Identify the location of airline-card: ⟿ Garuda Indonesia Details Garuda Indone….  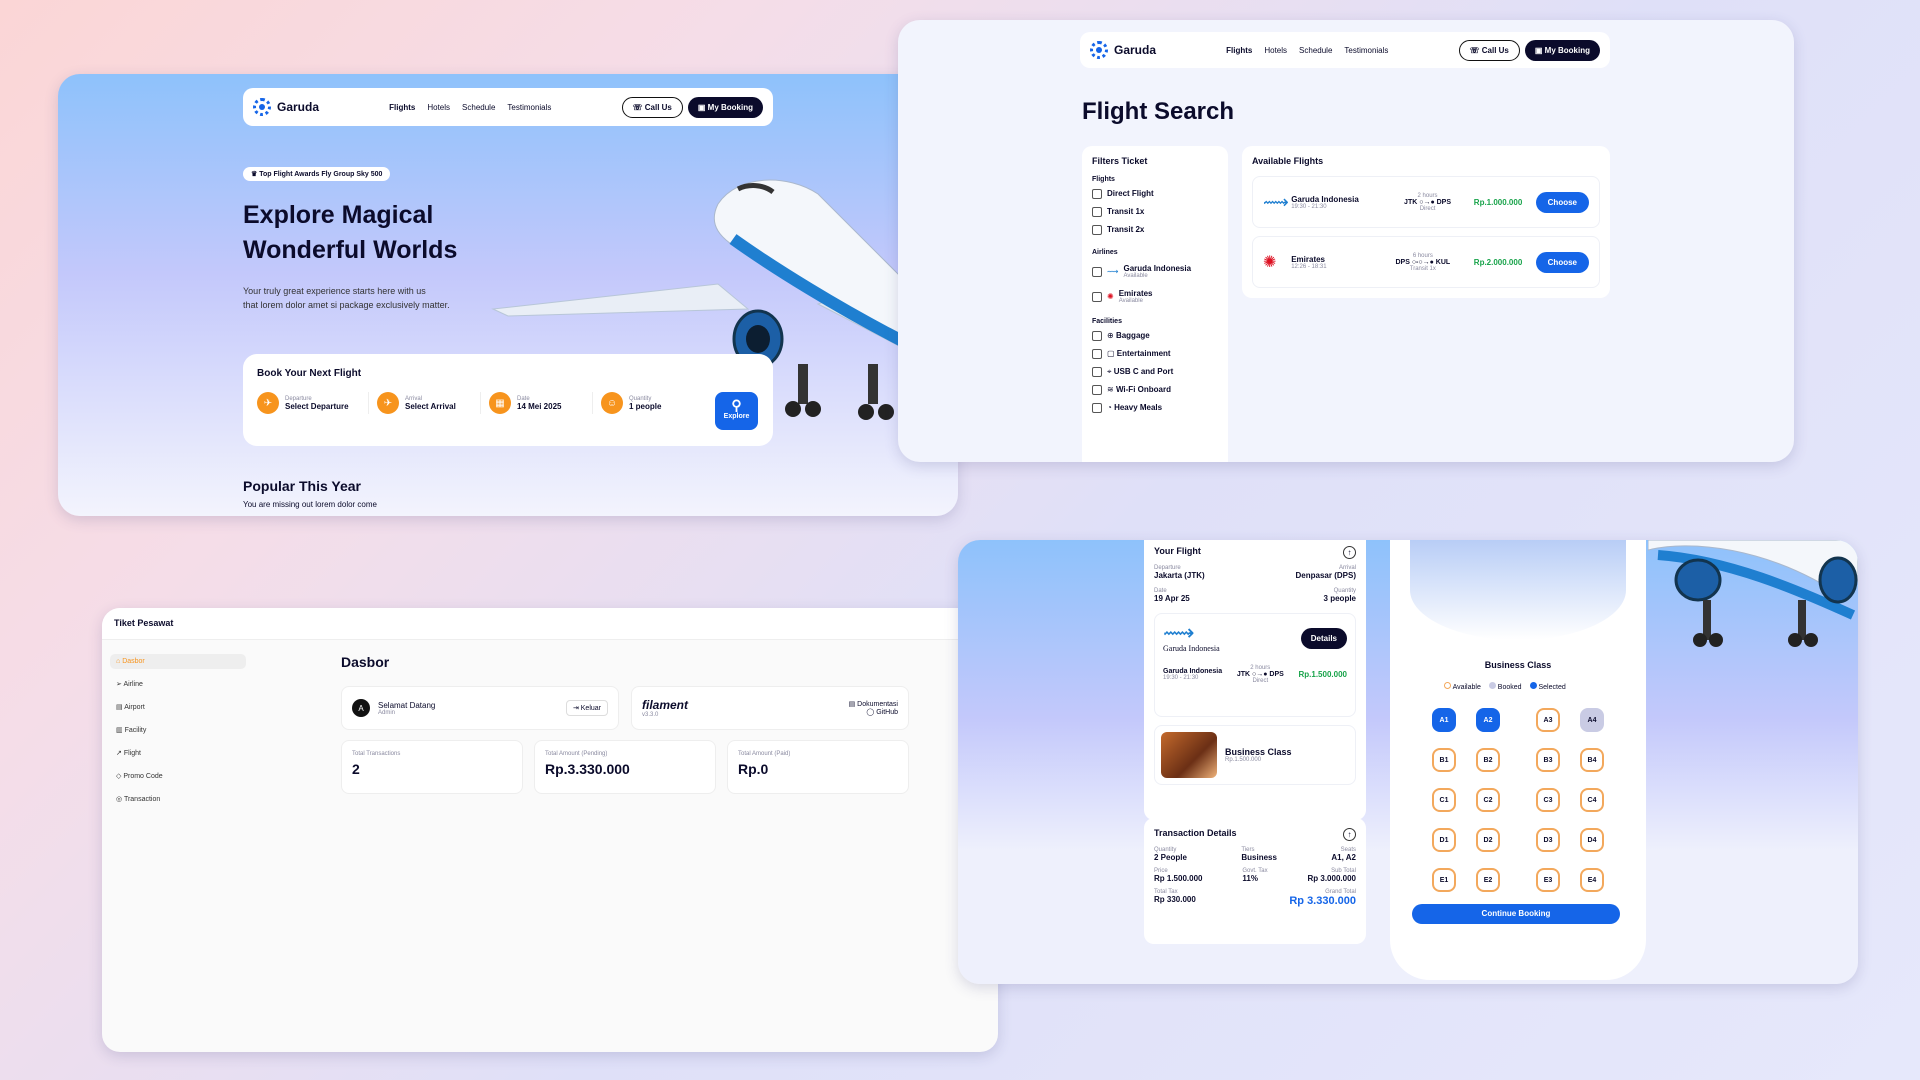
(1255, 665).